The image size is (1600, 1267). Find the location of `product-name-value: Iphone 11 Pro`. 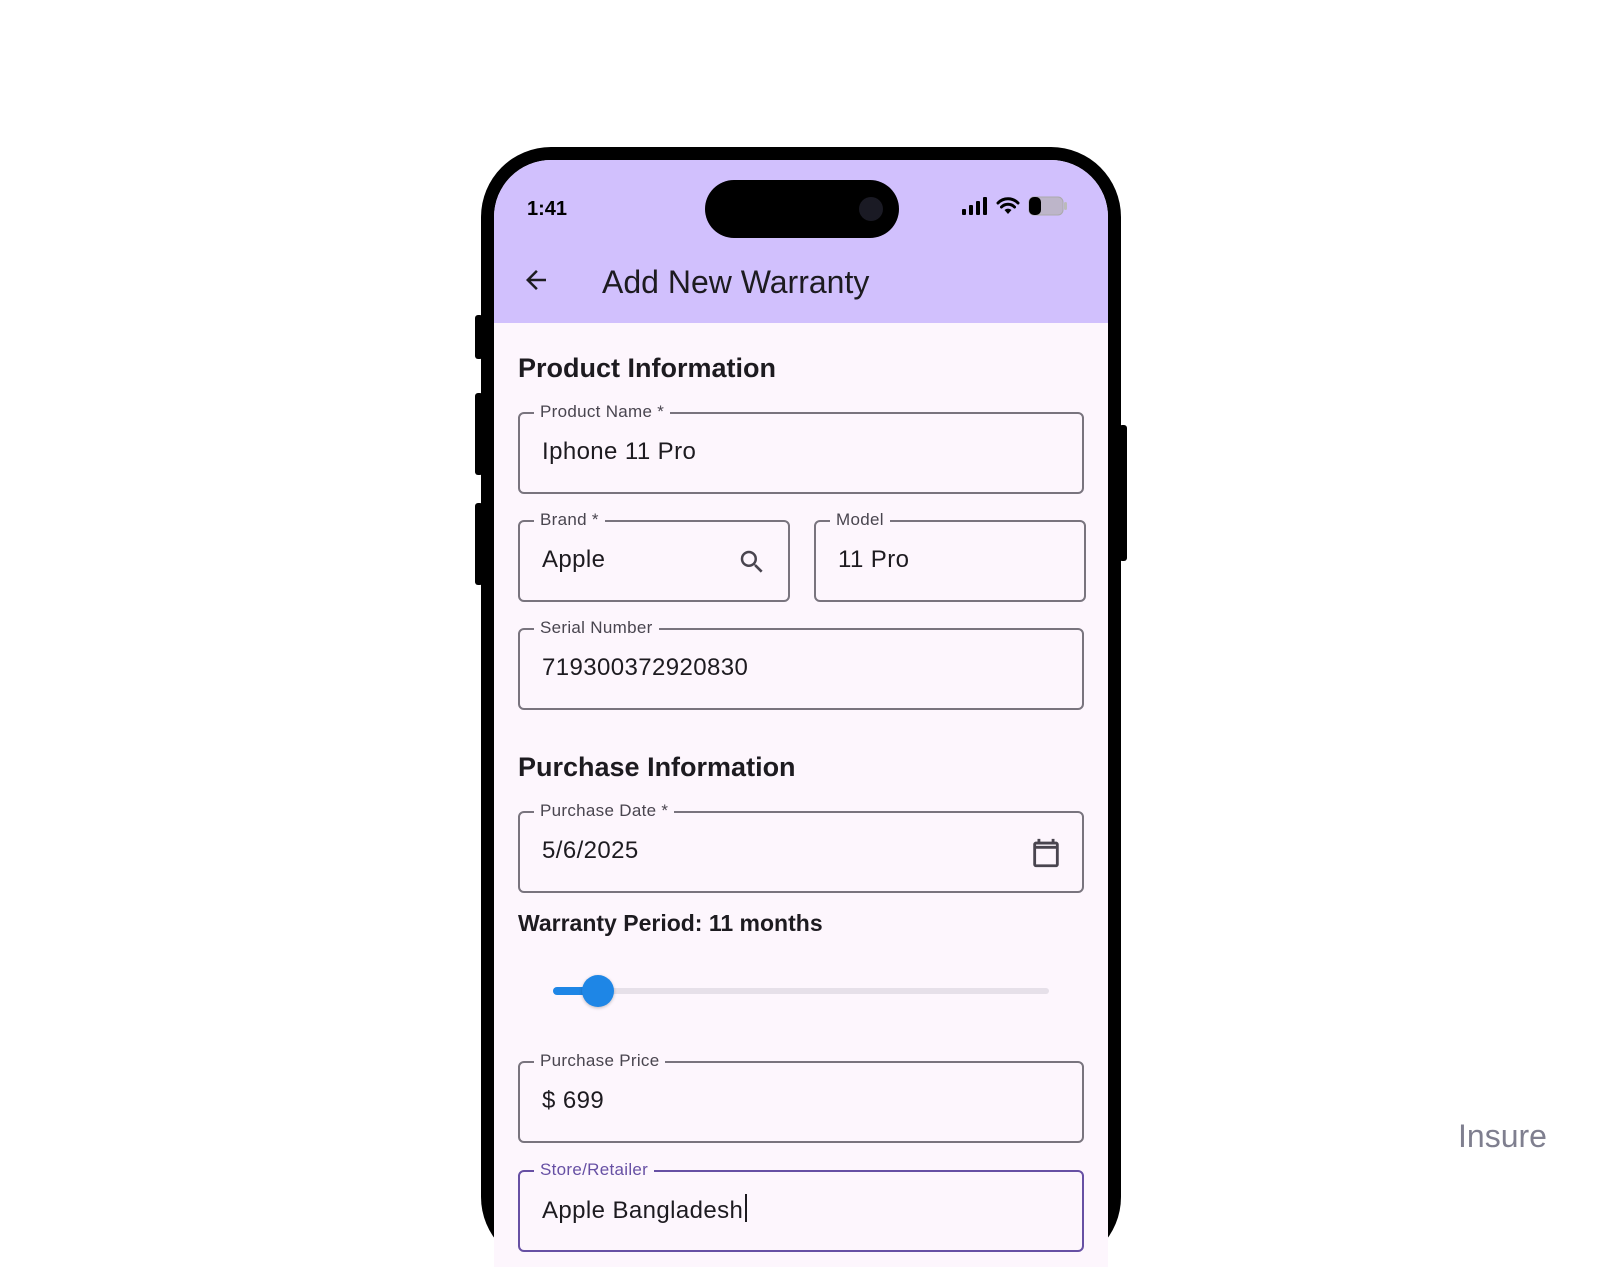

product-name-value: Iphone 11 Pro is located at coordinates (619, 451).